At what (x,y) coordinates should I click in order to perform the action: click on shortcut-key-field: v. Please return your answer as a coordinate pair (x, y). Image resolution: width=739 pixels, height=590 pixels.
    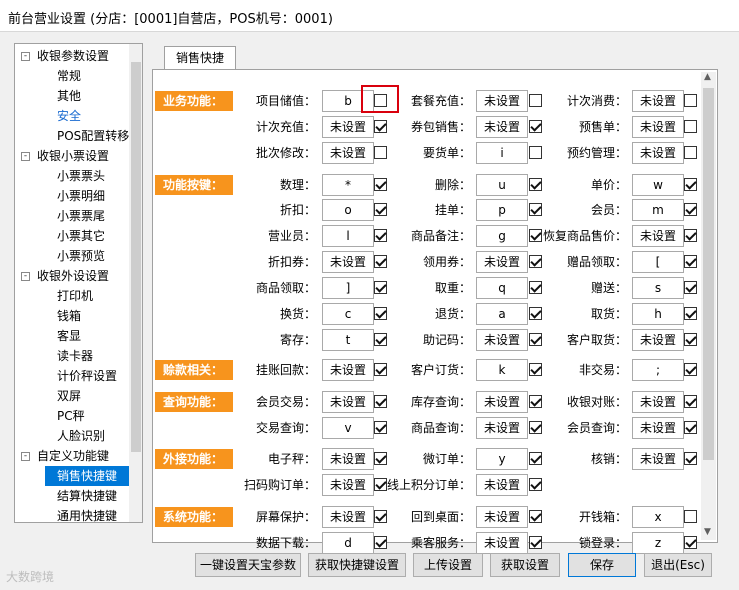
    Looking at the image, I should click on (348, 428).